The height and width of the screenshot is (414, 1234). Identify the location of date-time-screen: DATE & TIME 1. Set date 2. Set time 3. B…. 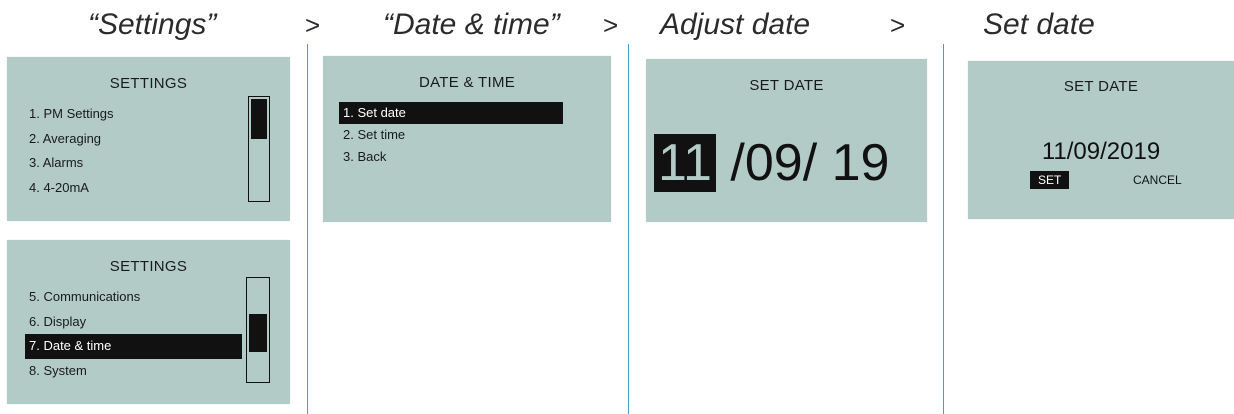
(467, 139).